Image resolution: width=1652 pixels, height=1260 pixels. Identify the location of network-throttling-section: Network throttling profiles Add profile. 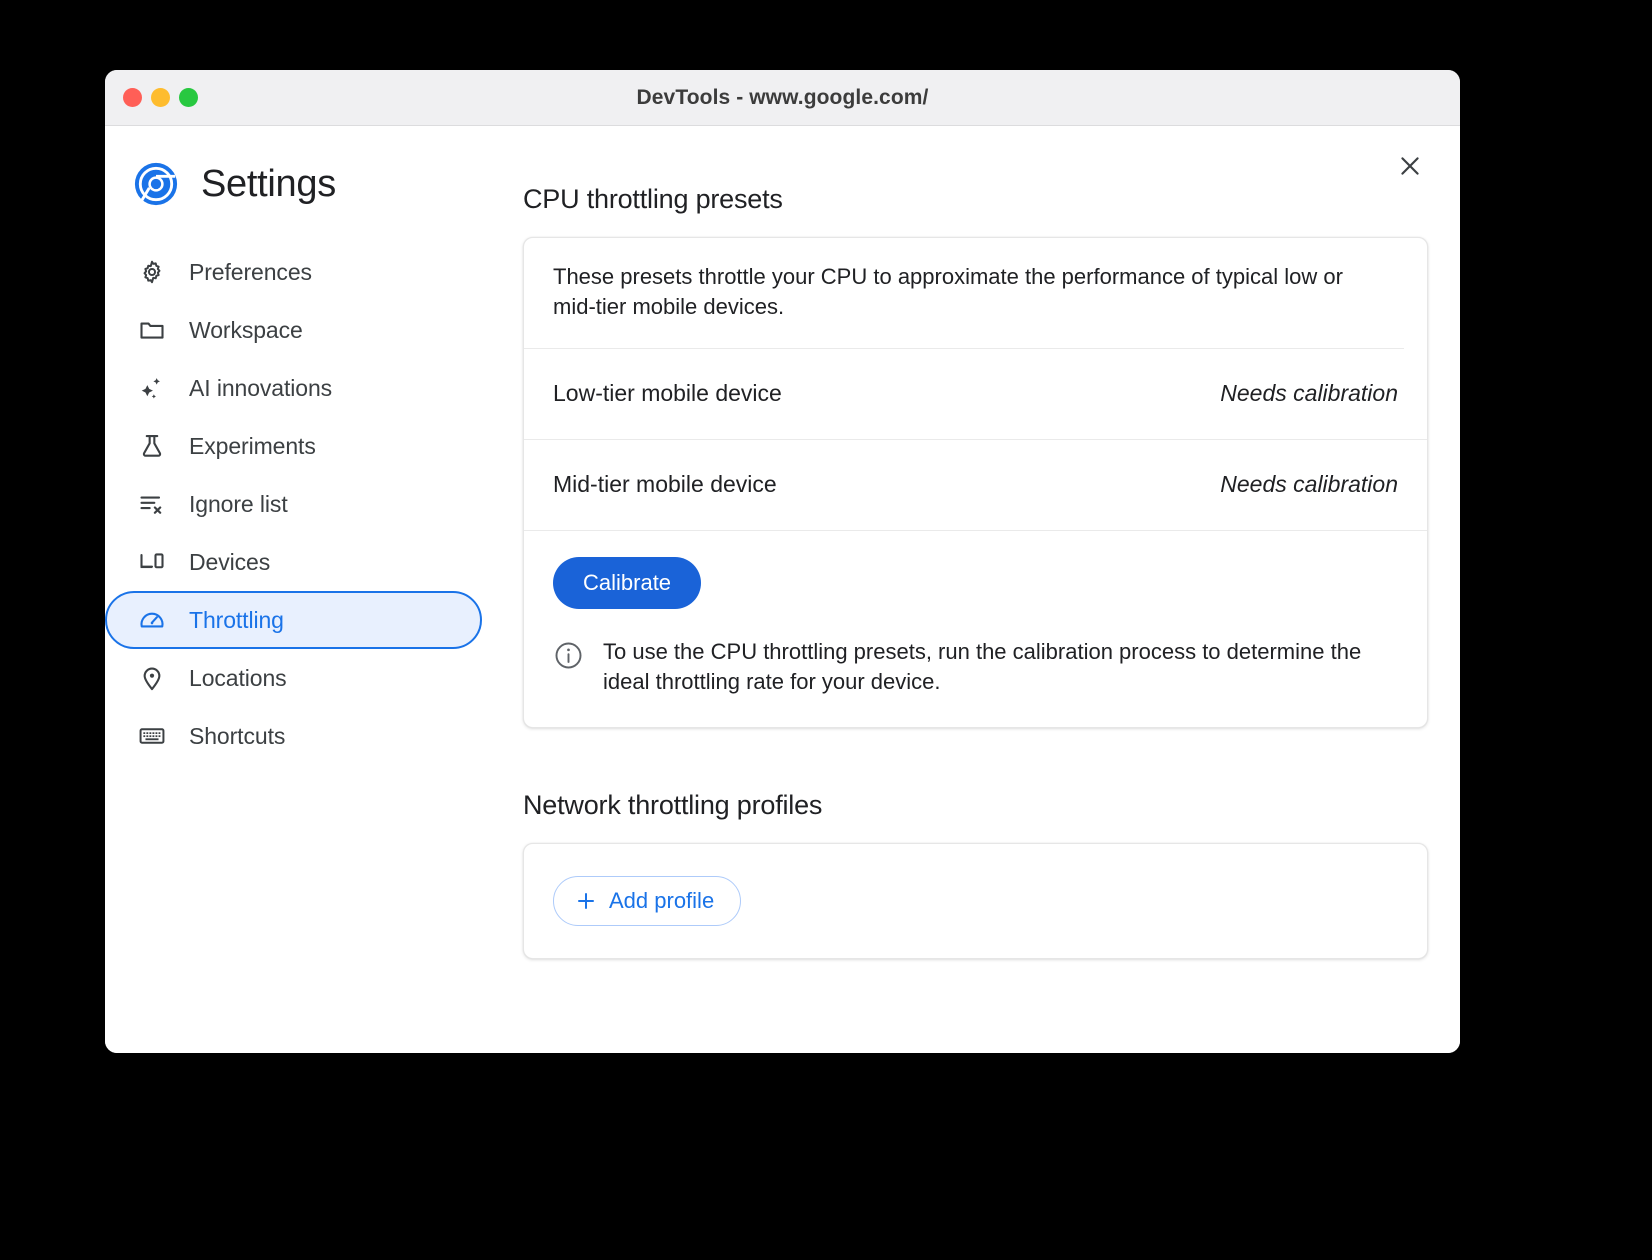
(975, 875).